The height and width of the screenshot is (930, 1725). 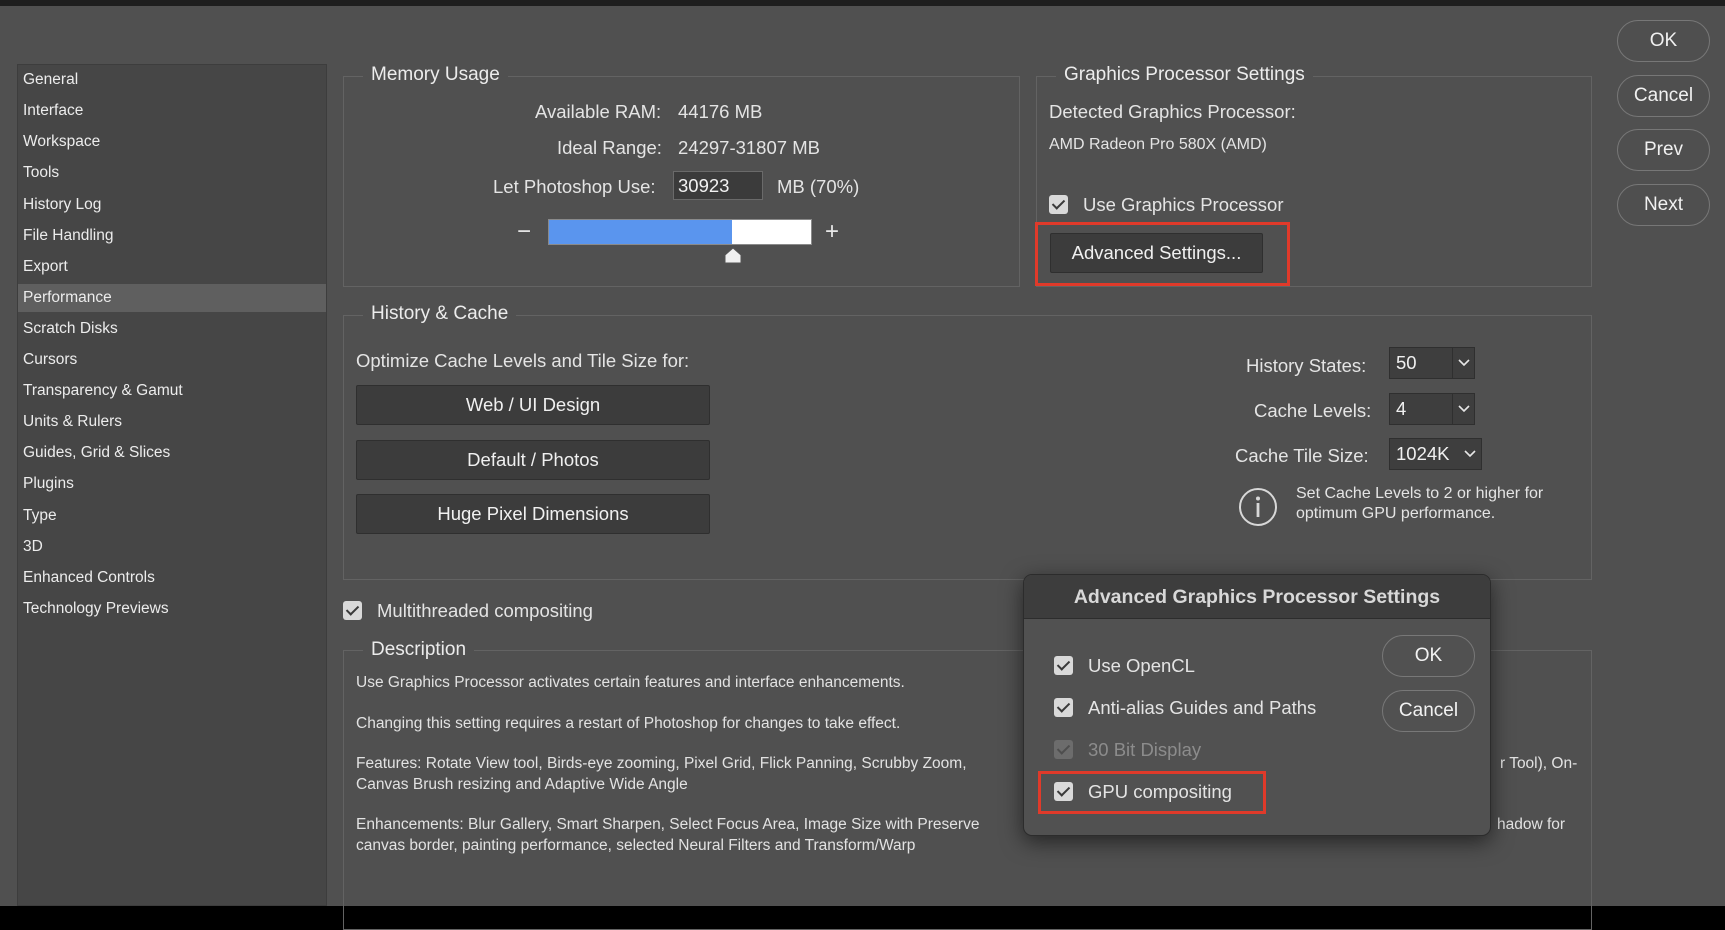 I want to click on advanced-settings-highlight, so click(x=1162, y=254).